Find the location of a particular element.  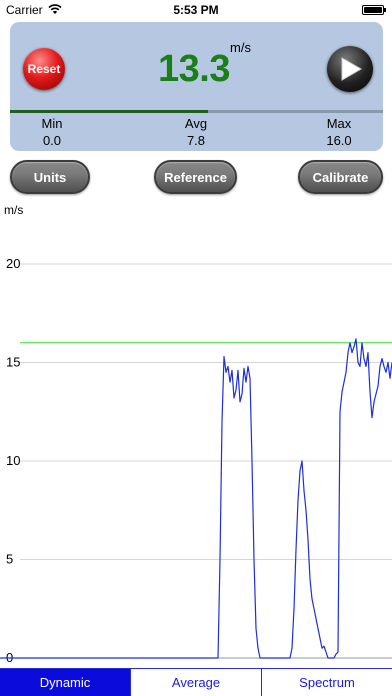

tab-dynamic: Dynamic is located at coordinates (65, 682).